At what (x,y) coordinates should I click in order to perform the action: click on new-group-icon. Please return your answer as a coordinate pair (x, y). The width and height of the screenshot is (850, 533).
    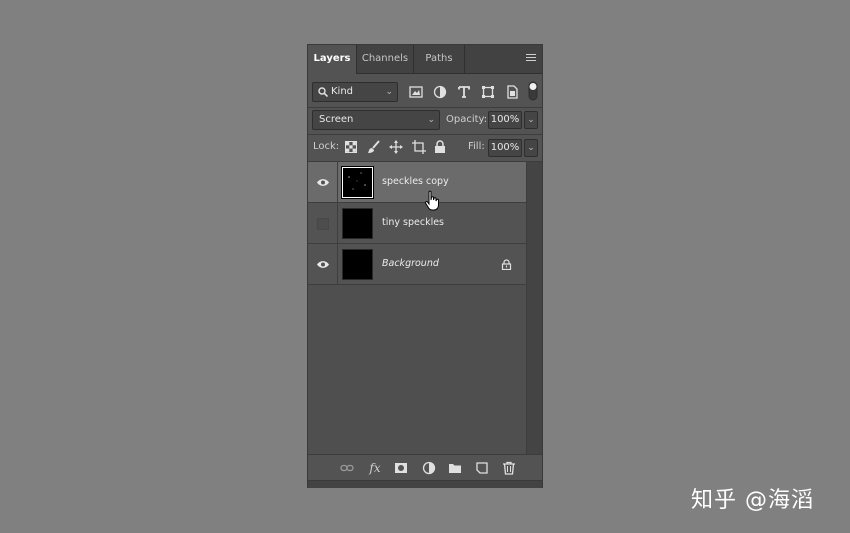
    Looking at the image, I should click on (455, 468).